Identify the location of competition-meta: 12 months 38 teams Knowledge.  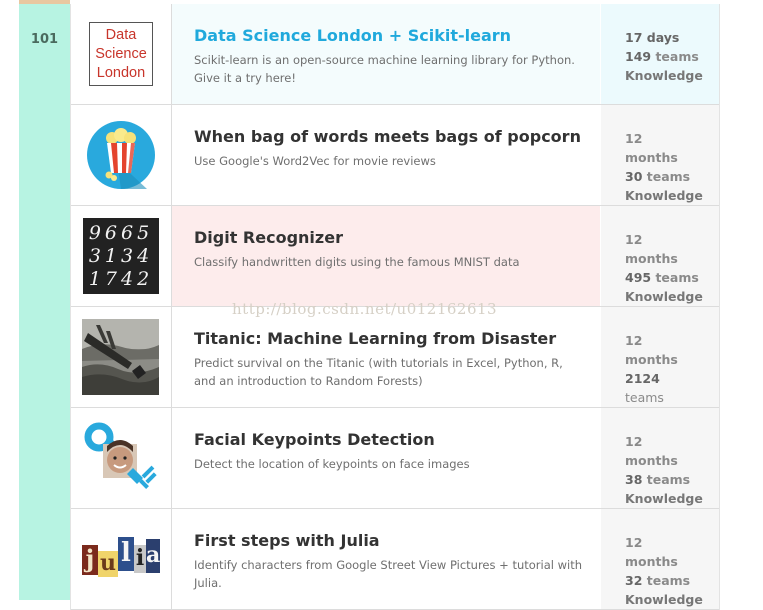
(660, 458).